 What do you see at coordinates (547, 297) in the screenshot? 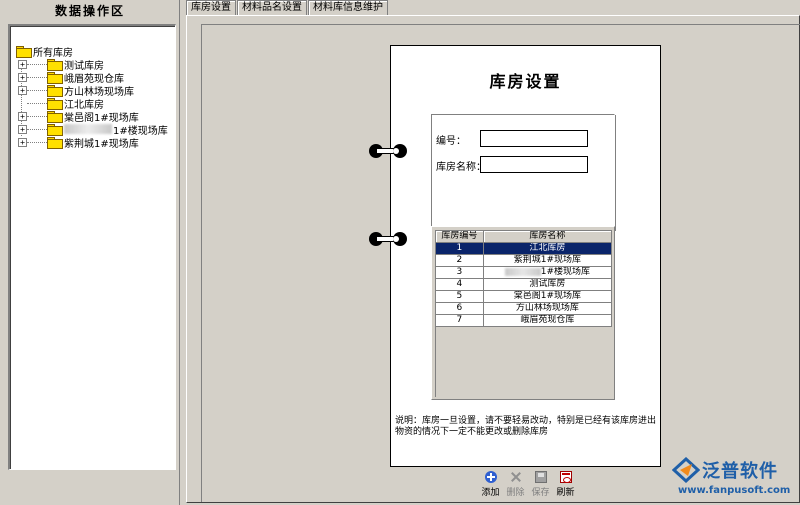
I see `cell-name: 棠邑阁1#现场库` at bounding box center [547, 297].